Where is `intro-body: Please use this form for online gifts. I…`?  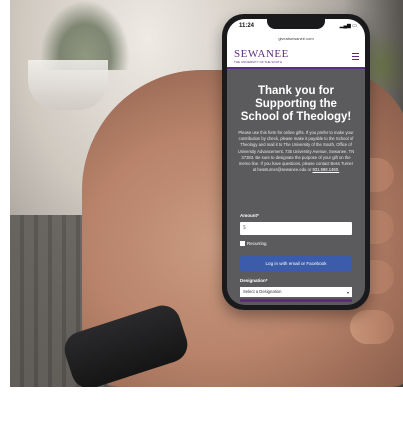
intro-body: Please use this form for online gifts. I… is located at coordinates (296, 151).